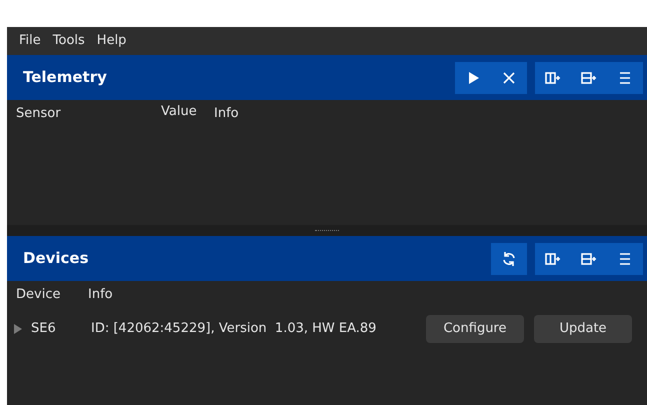 This screenshot has height=405, width=647. Describe the element at coordinates (39, 295) in the screenshot. I see `column-header: Device` at that location.